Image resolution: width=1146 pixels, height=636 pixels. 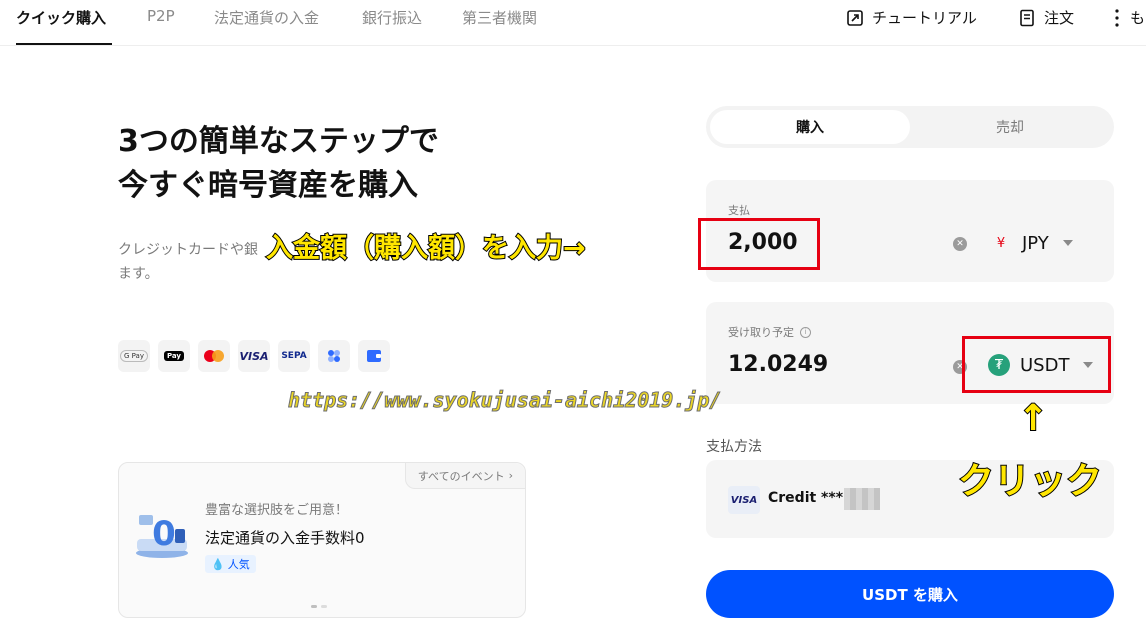 I want to click on document-icon, so click(x=1027, y=17).